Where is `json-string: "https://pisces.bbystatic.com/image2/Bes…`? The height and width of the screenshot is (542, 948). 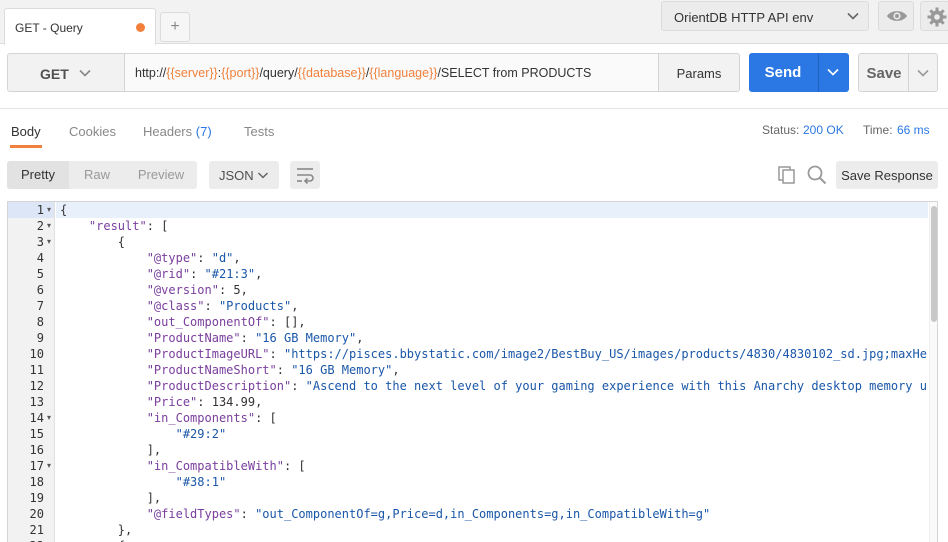 json-string: "https://pisces.bbystatic.com/image2/Bes… is located at coordinates (605, 354).